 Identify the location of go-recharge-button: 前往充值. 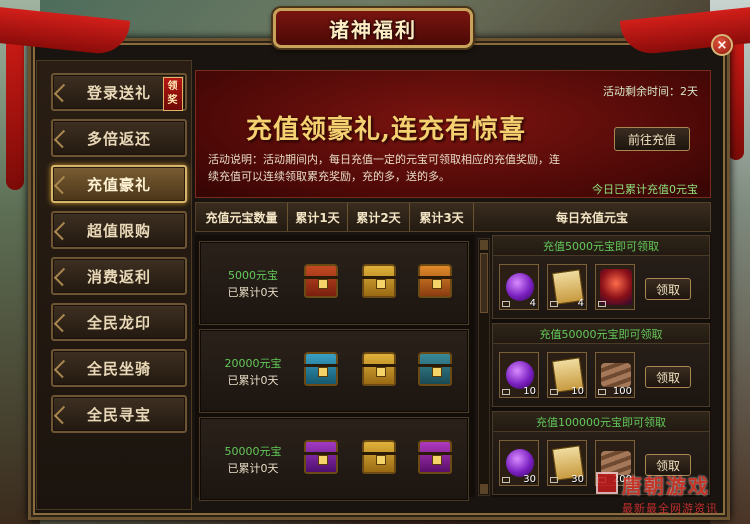
(652, 139).